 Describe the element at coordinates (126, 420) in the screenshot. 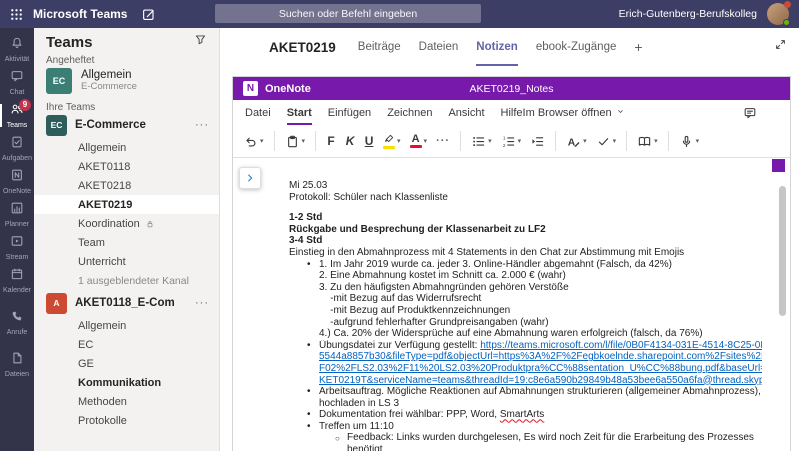

I see `channel-item-protokolle: Protokolle` at that location.